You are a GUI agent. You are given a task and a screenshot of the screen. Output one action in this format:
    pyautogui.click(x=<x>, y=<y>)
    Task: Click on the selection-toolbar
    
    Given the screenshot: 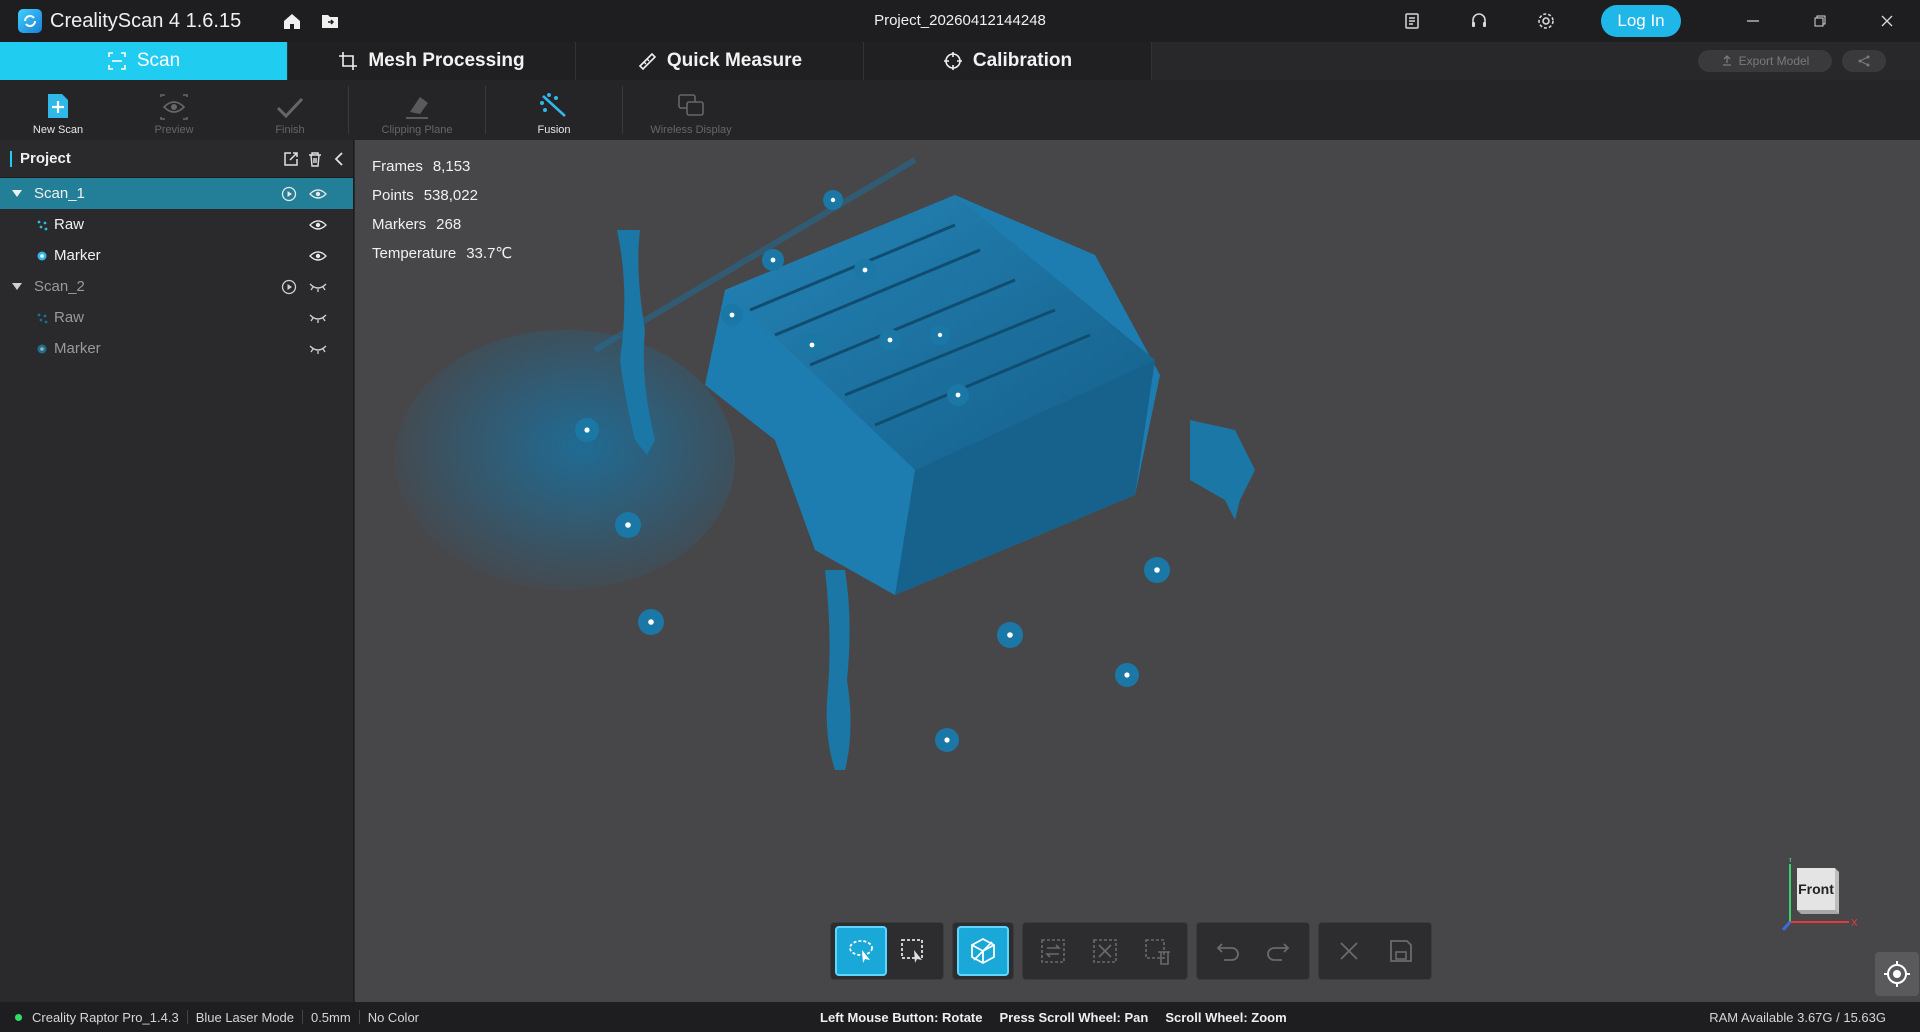 What is the action you would take?
    pyautogui.click(x=1135, y=951)
    